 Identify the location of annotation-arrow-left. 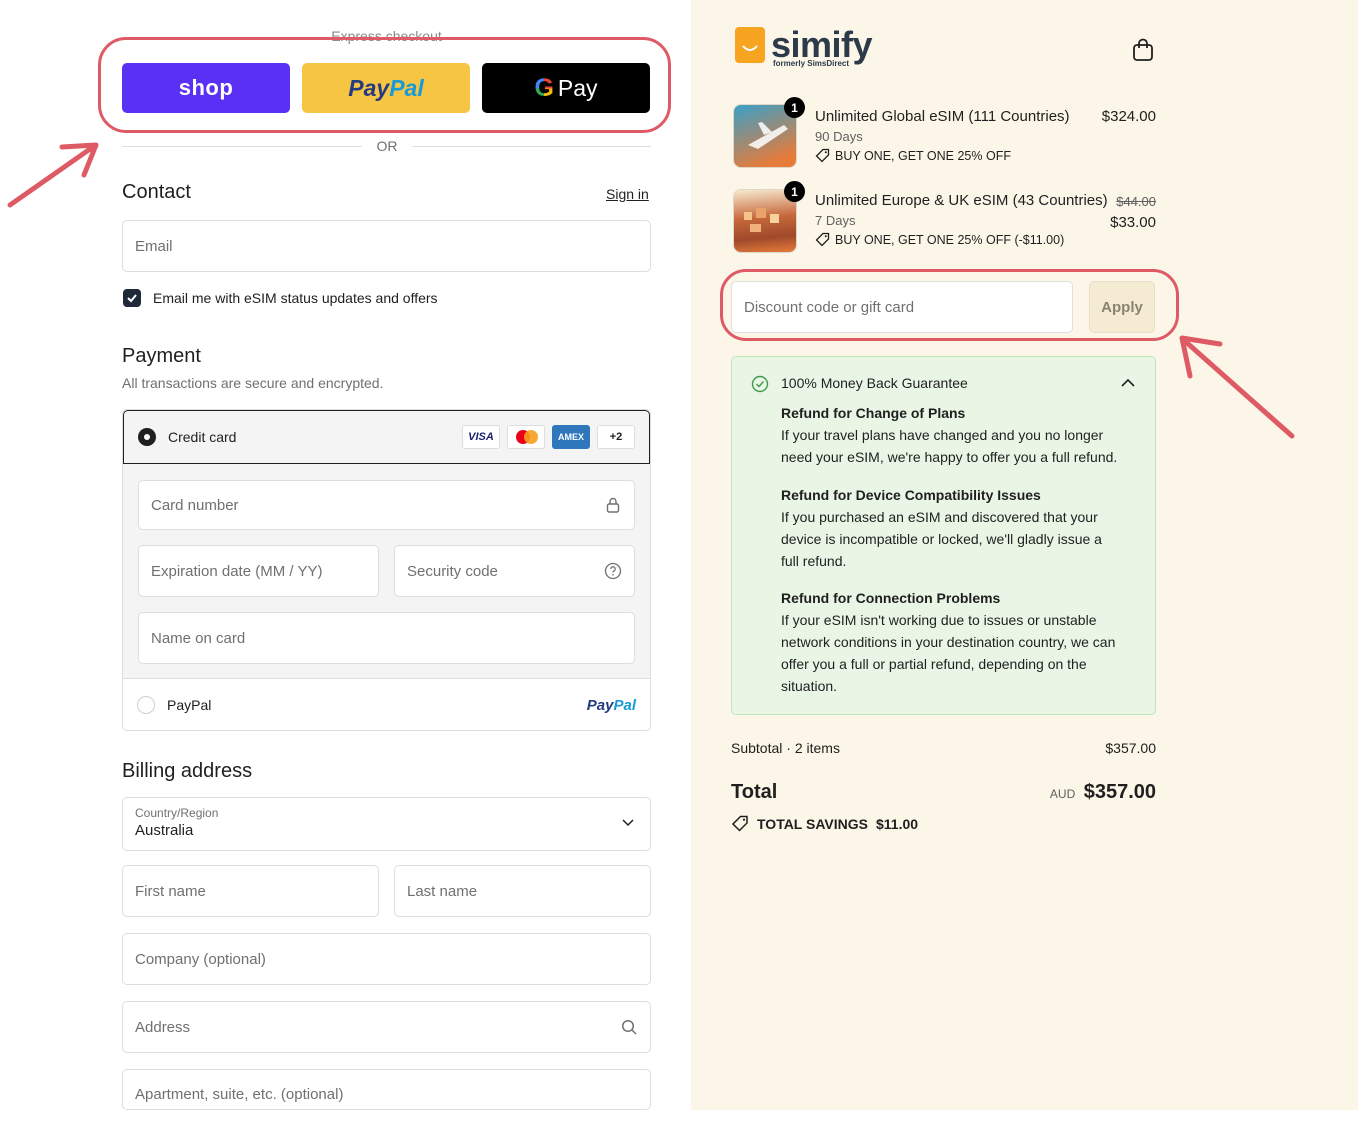
(53, 175).